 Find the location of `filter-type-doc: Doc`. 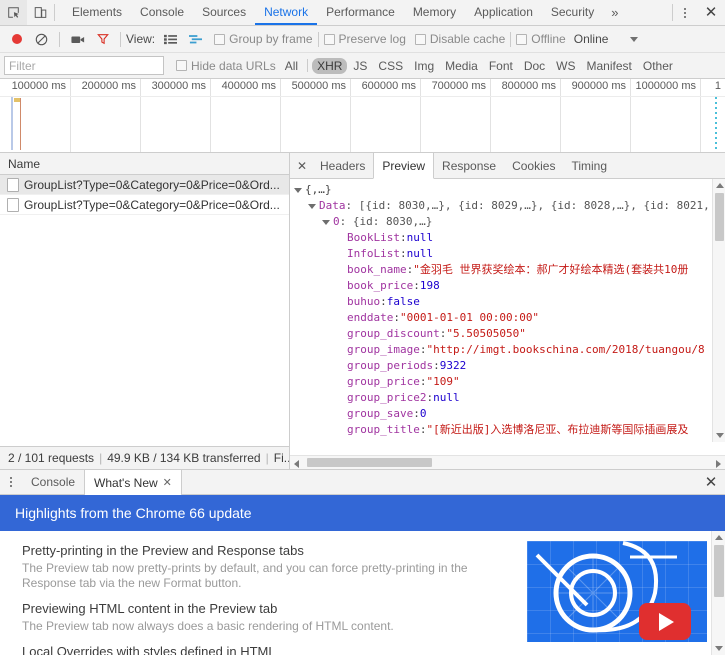

filter-type-doc: Doc is located at coordinates (534, 66).